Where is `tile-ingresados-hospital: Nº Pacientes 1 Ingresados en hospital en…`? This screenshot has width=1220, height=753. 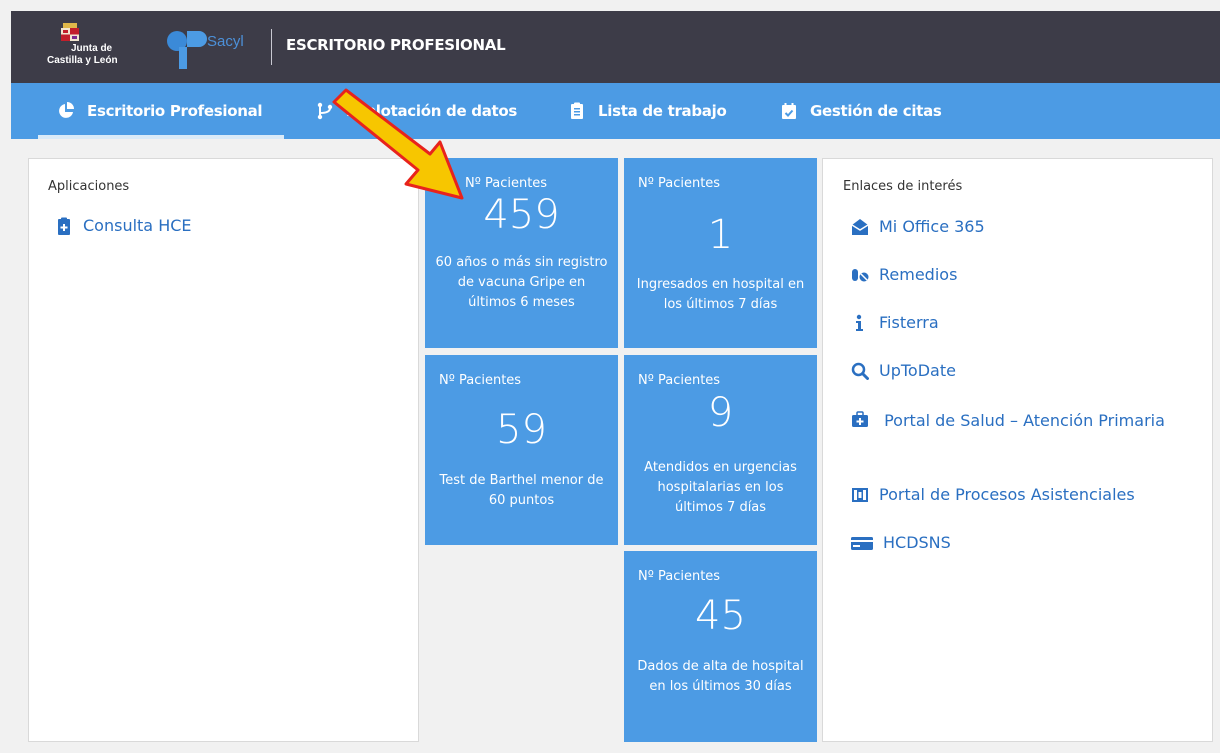
tile-ingresados-hospital: Nº Pacientes 1 Ingresados en hospital en… is located at coordinates (720, 253).